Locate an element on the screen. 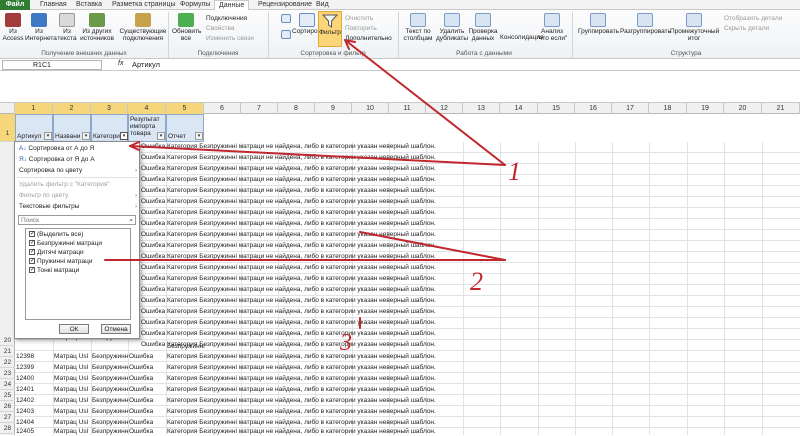 Image resolution: width=800 pixels, height=436 pixels. annotation-number: 2 is located at coordinates (476, 281).